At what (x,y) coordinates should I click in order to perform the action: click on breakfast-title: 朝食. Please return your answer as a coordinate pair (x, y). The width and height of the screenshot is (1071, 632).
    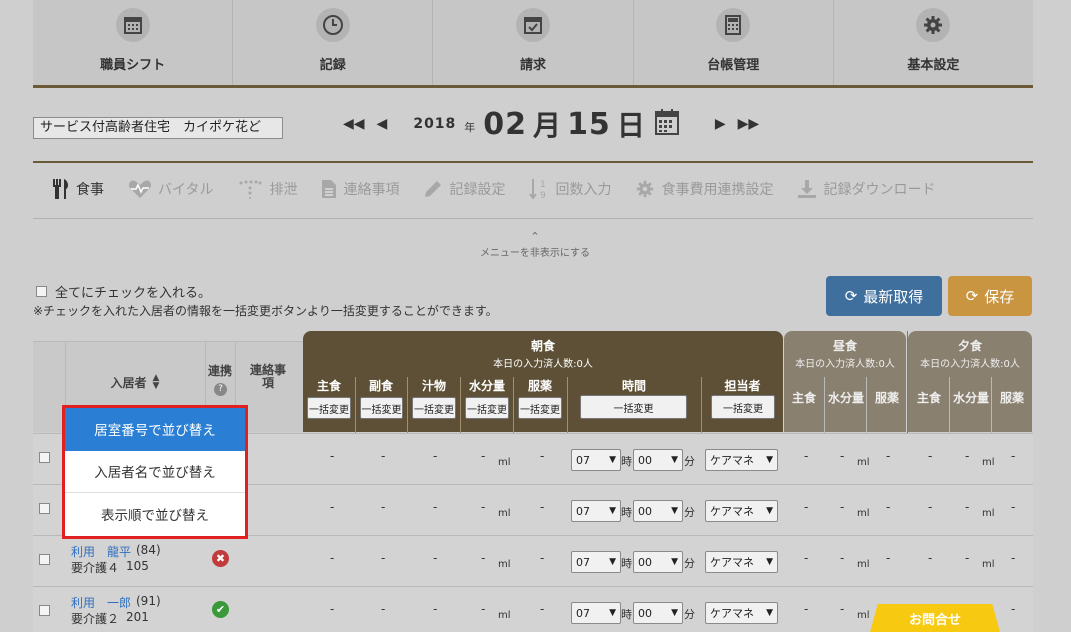
    Looking at the image, I should click on (542, 346).